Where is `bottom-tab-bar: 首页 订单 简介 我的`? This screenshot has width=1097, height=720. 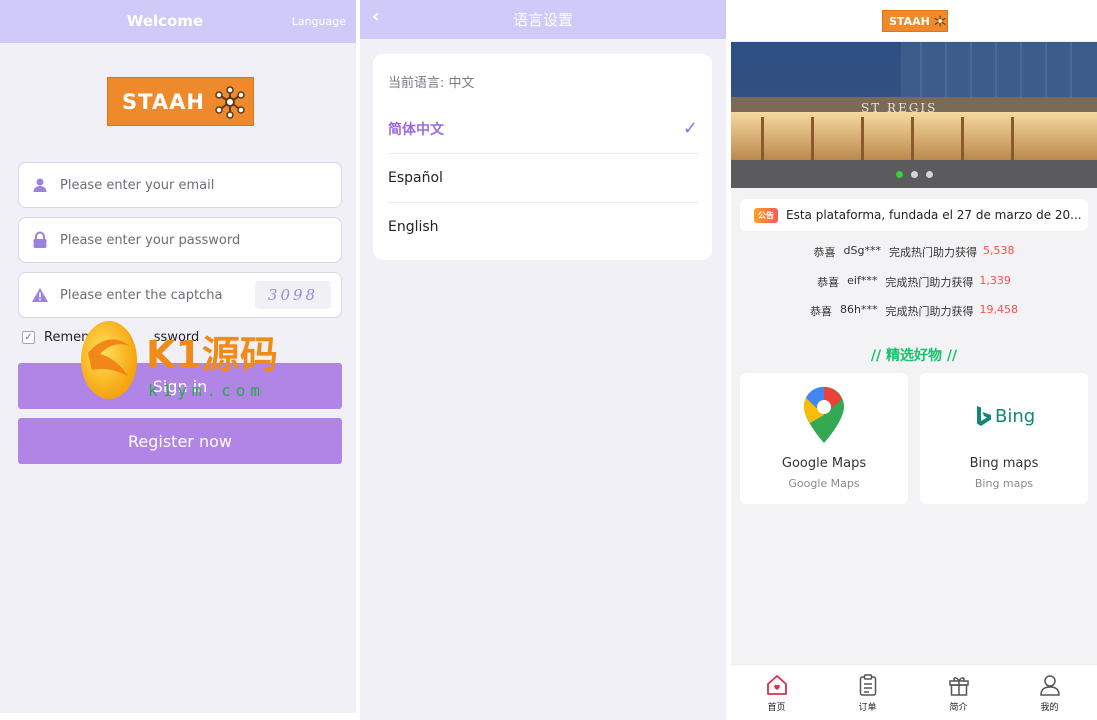 bottom-tab-bar: 首页 订单 简介 我的 is located at coordinates (914, 692).